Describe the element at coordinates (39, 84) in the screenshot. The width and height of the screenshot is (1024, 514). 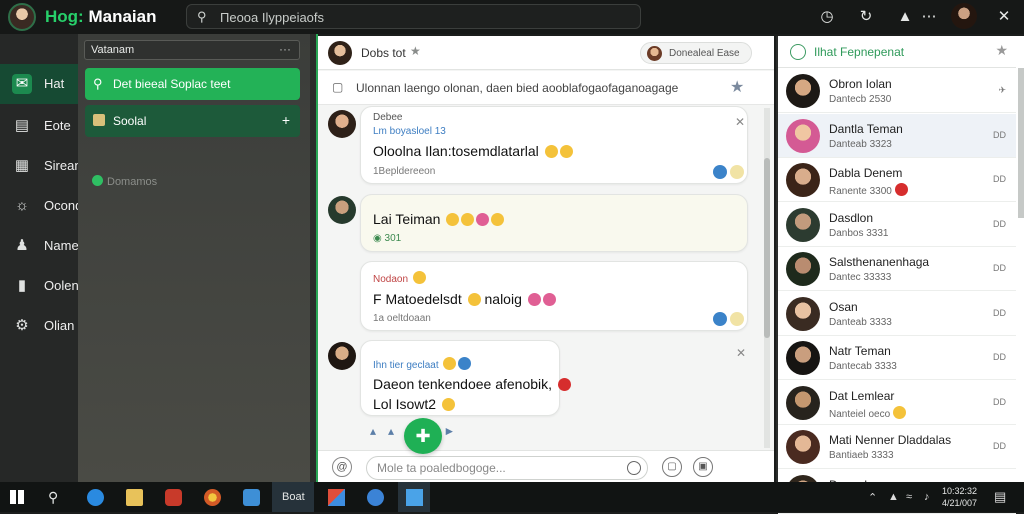
I see `rail-item-chat: ✉ Hat` at that location.